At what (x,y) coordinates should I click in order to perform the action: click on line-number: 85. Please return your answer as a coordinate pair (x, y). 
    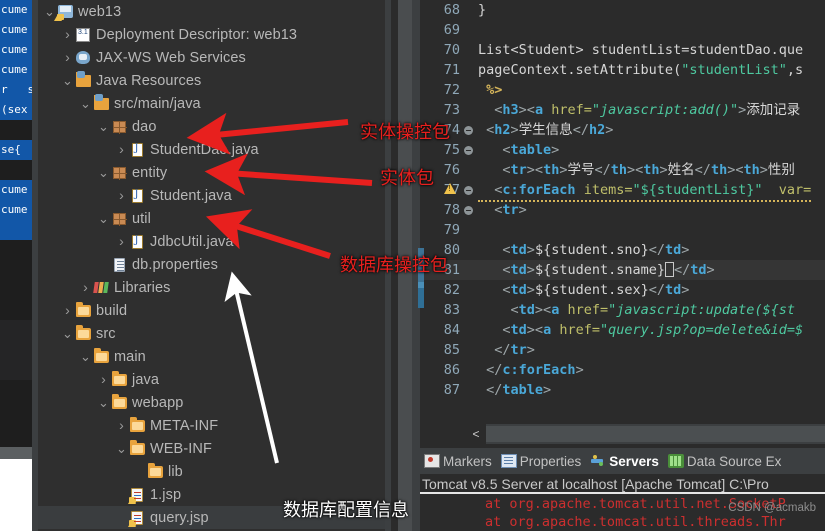
    Looking at the image, I should click on (451, 350).